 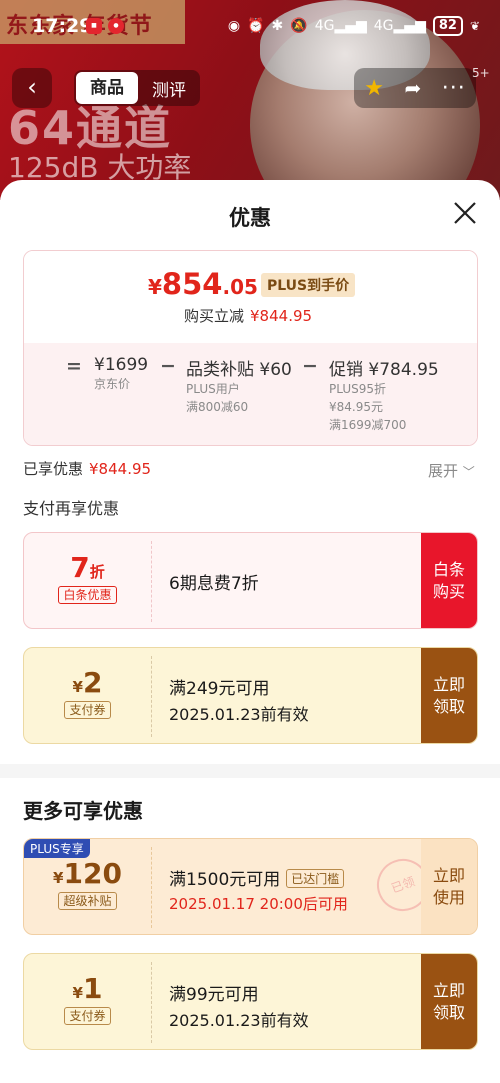 What do you see at coordinates (447, 26) in the screenshot?
I see `battery-indicator: 82` at bounding box center [447, 26].